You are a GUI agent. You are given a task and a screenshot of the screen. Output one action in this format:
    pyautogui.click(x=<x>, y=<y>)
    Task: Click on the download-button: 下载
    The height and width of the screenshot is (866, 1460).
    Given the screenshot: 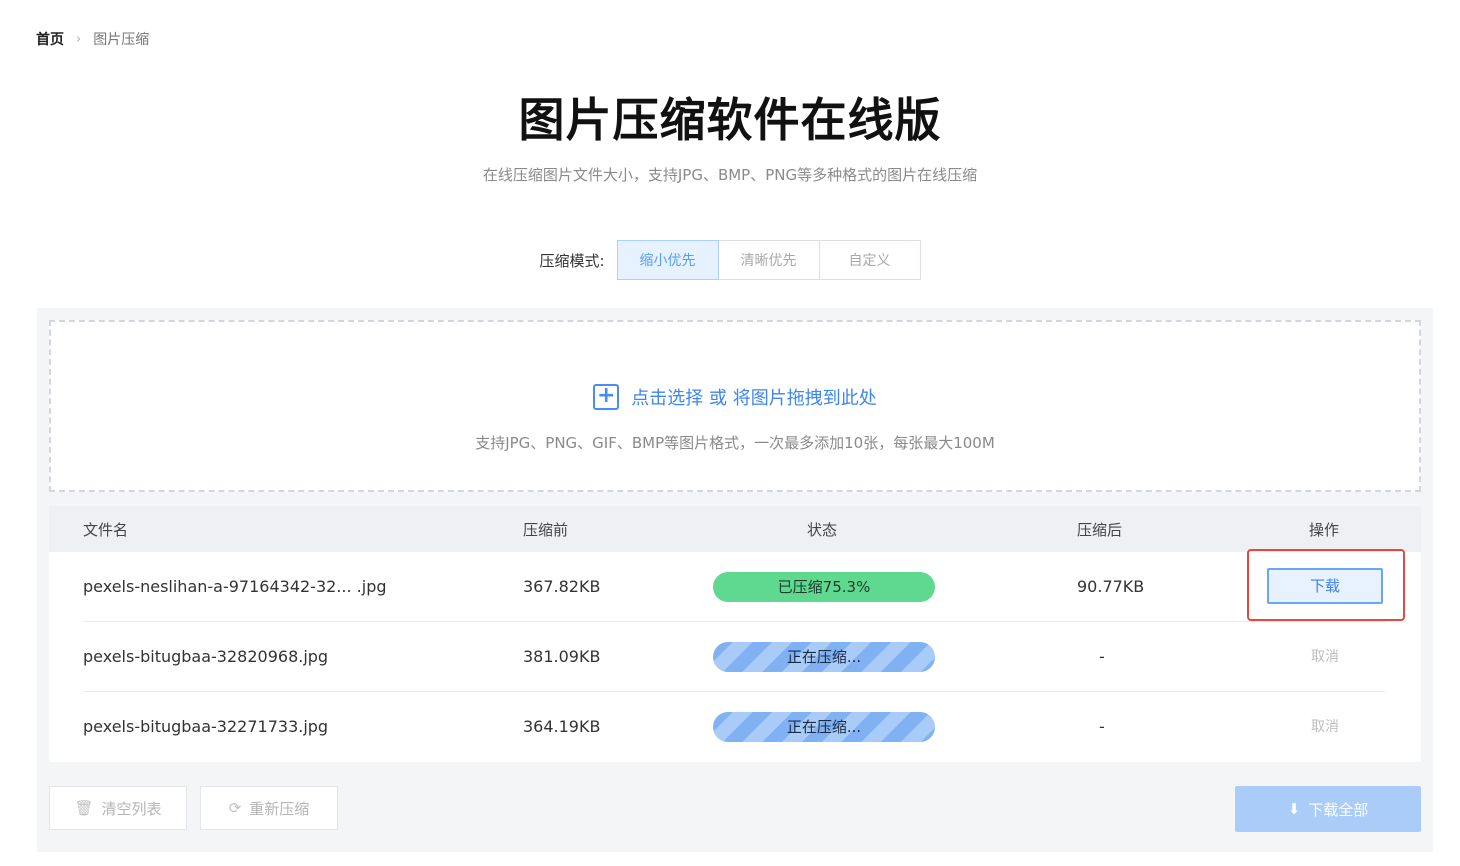 What is the action you would take?
    pyautogui.click(x=1325, y=586)
    